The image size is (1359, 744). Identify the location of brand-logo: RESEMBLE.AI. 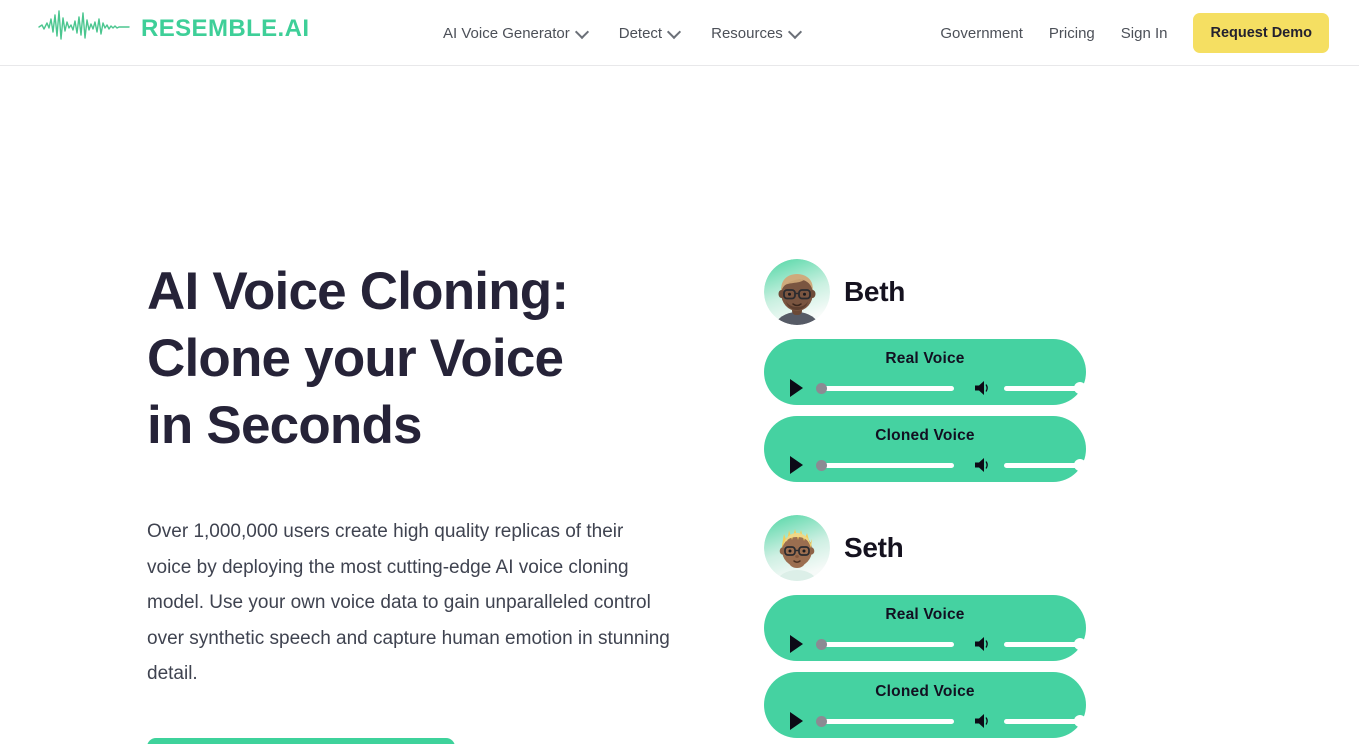
(173, 28).